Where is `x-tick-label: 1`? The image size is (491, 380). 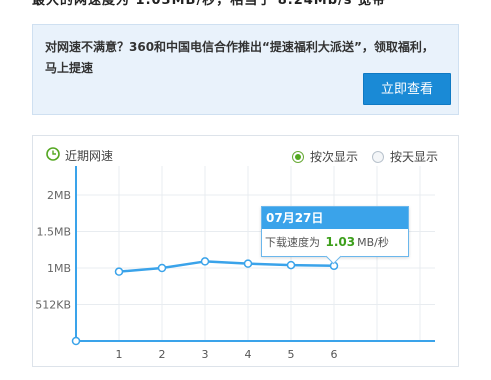 x-tick-label: 1 is located at coordinates (119, 354).